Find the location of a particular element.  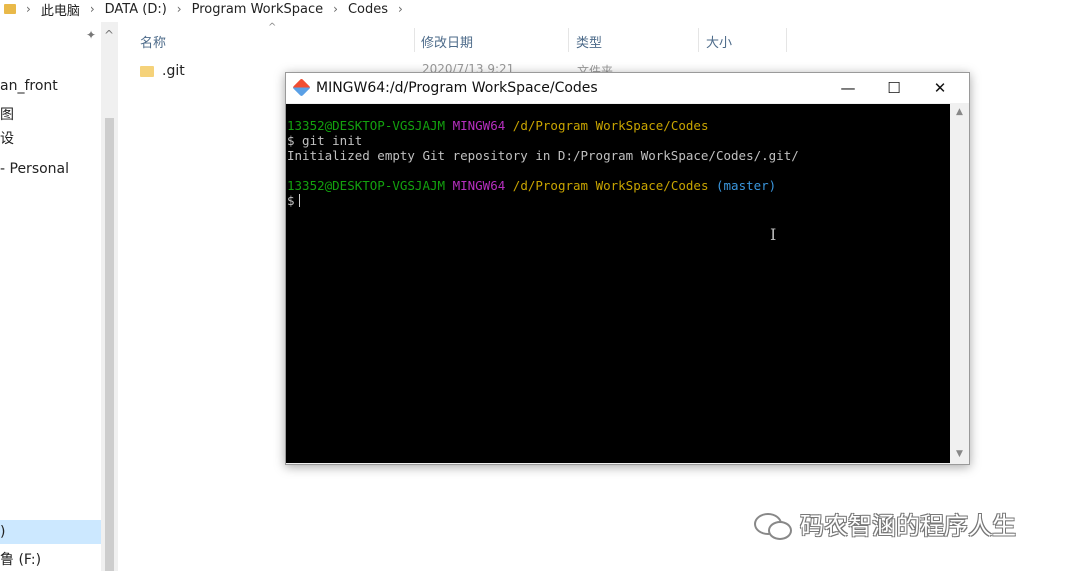

text-cursor is located at coordinates (299, 200).